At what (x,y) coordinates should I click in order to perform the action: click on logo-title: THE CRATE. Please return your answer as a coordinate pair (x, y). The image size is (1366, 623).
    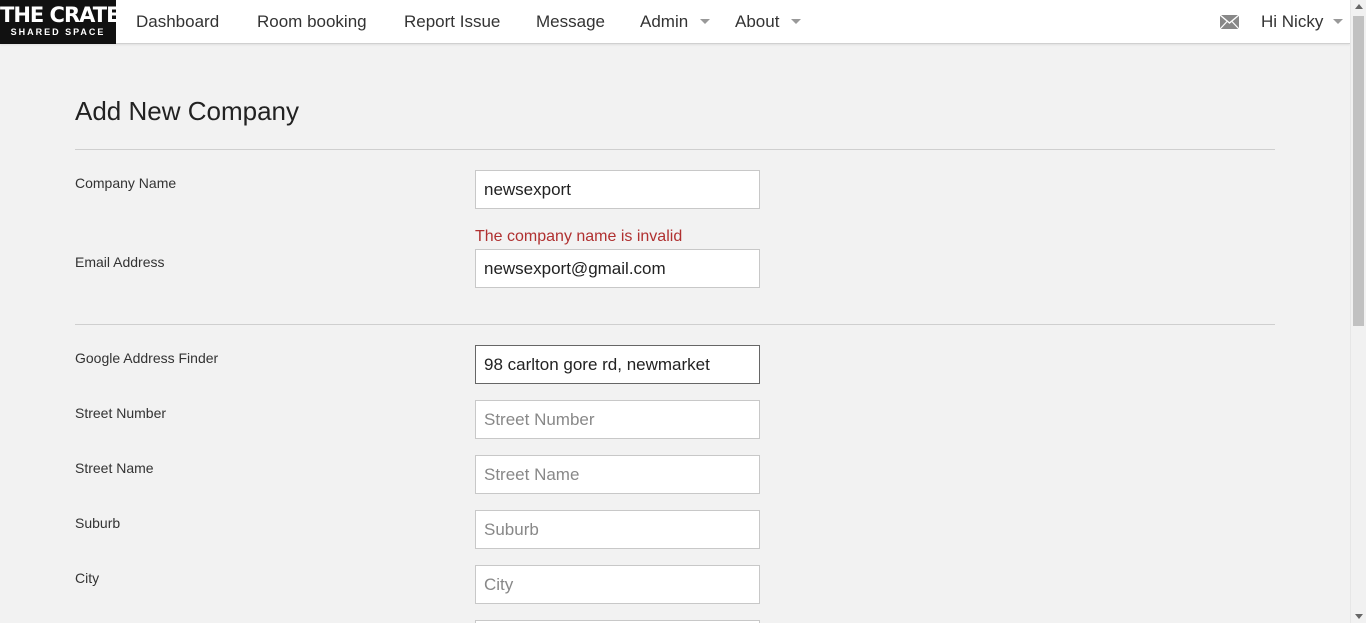
    Looking at the image, I should click on (60, 15).